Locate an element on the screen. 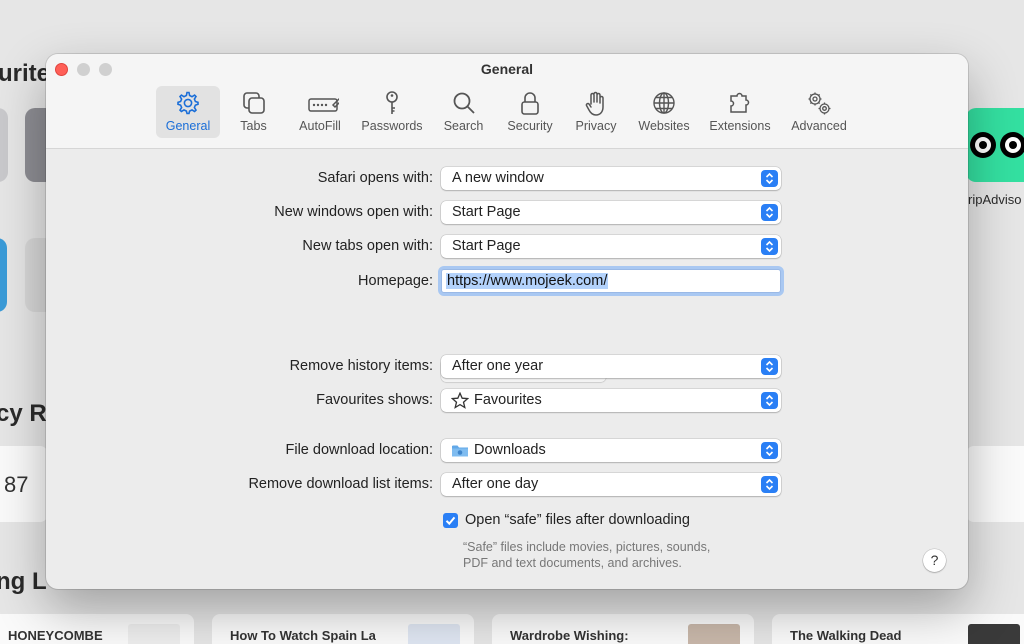 The width and height of the screenshot is (1024, 644). safe-files-note: PDF and text documents, and archives. is located at coordinates (572, 563).